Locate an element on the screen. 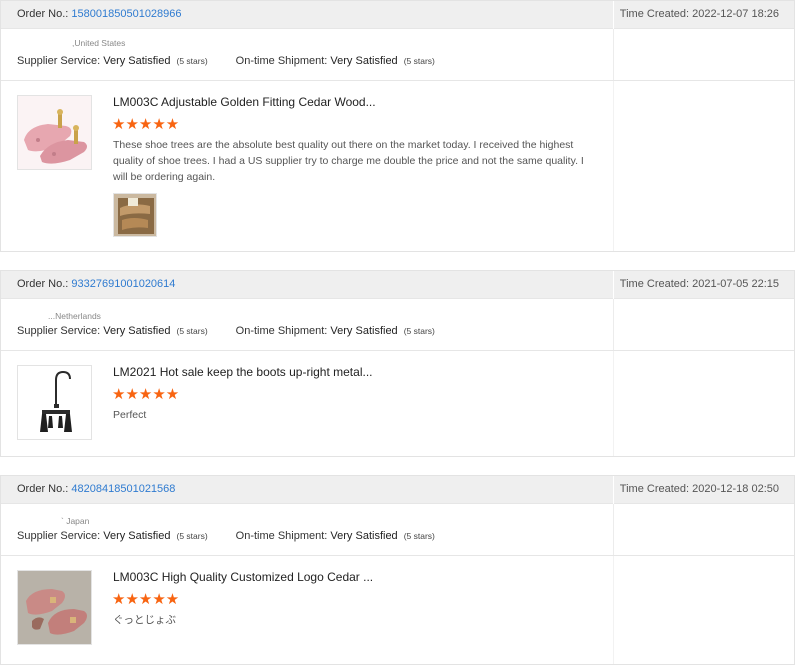  review-photo-image is located at coordinates (135, 215).